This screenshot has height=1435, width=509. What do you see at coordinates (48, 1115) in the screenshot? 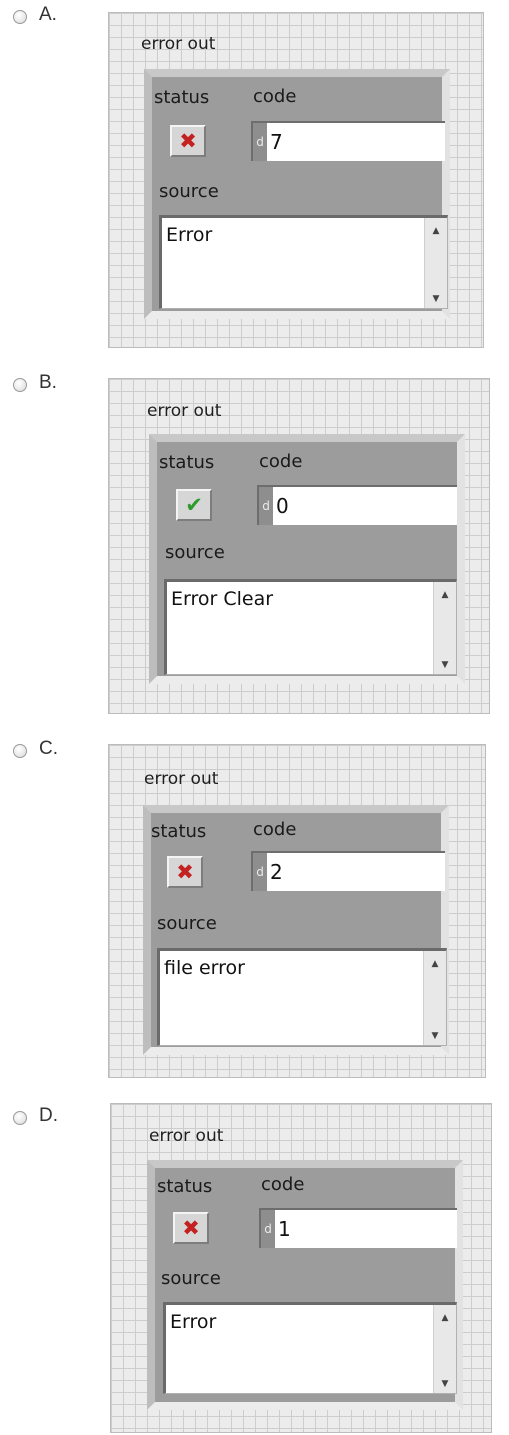
I see `option-letter: D.` at bounding box center [48, 1115].